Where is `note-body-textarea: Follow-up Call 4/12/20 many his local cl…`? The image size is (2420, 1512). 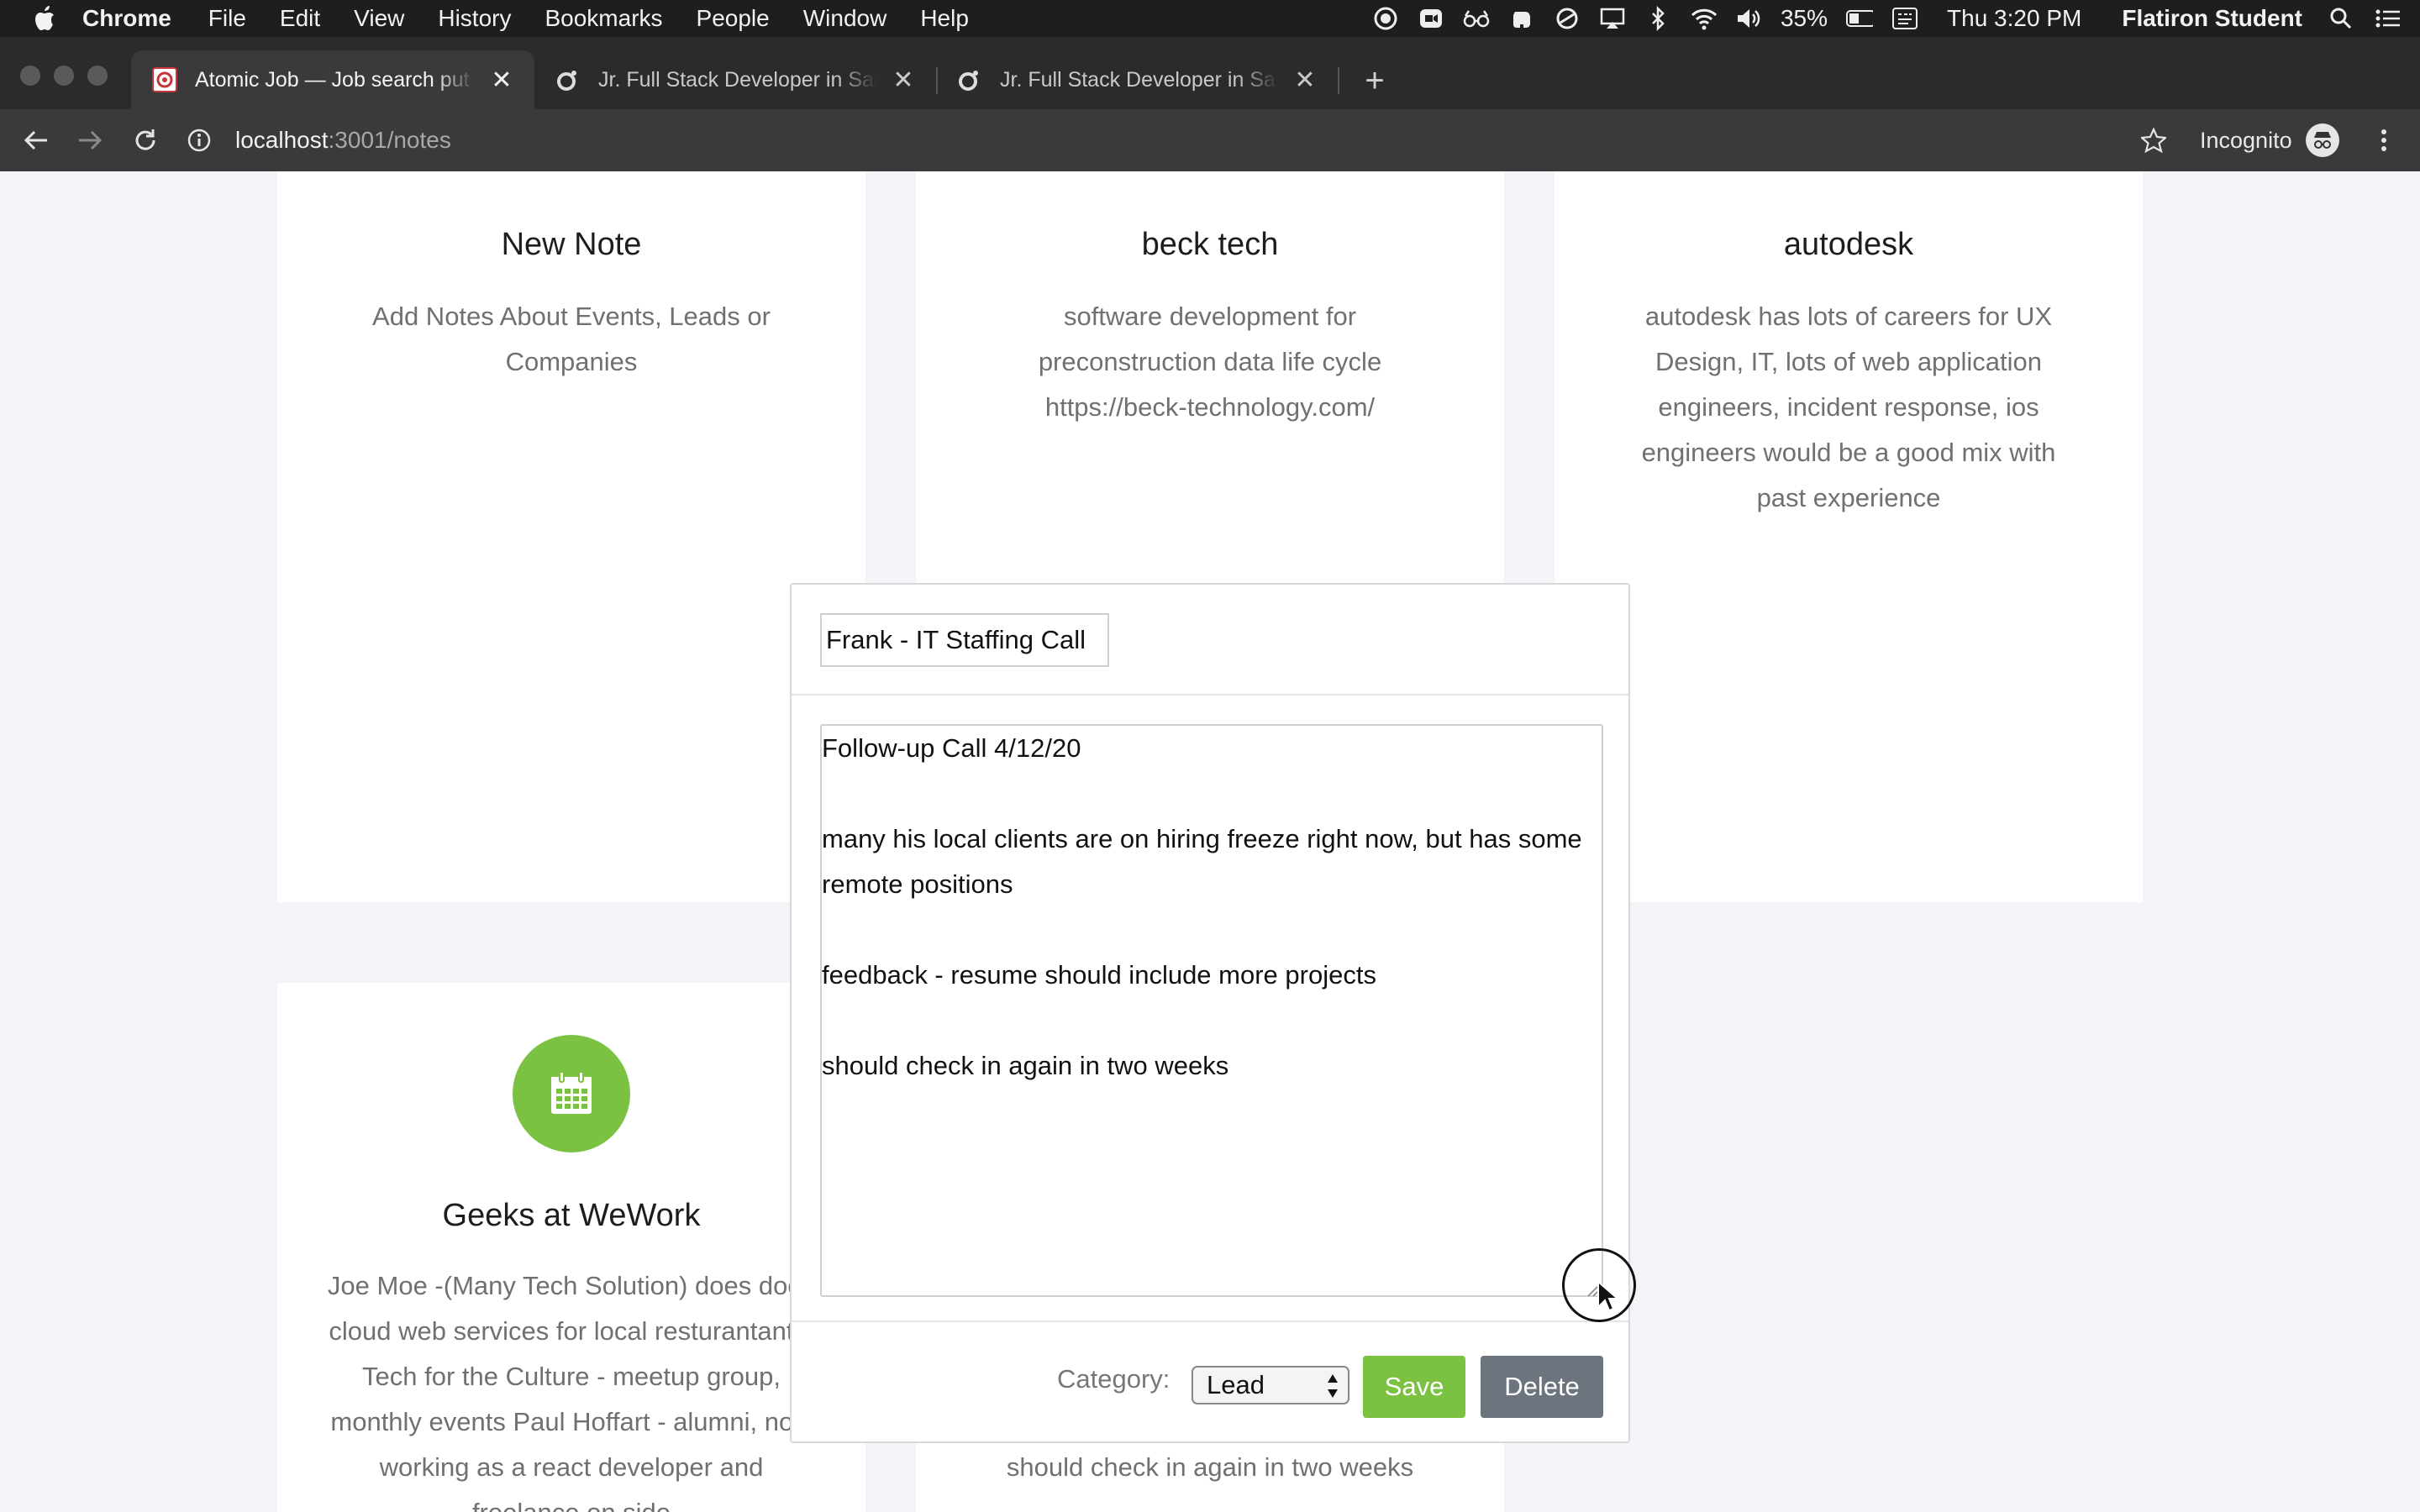 note-body-textarea: Follow-up Call 4/12/20 many his local cl… is located at coordinates (1211, 1010).